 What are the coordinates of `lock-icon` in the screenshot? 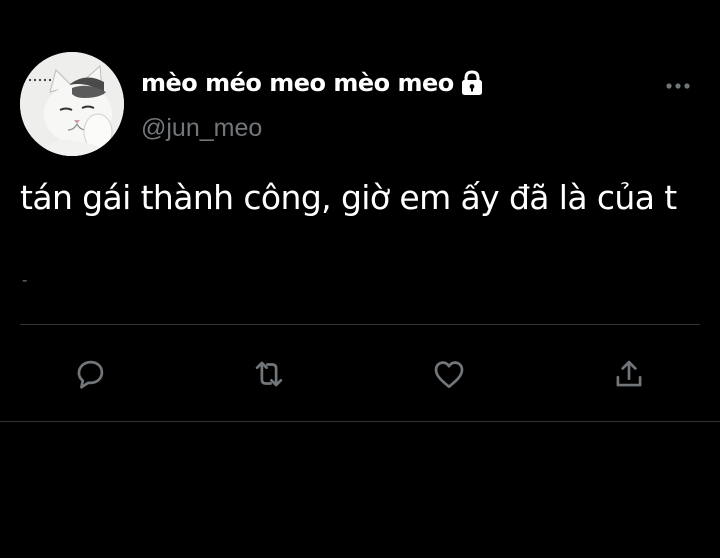 It's located at (472, 83).